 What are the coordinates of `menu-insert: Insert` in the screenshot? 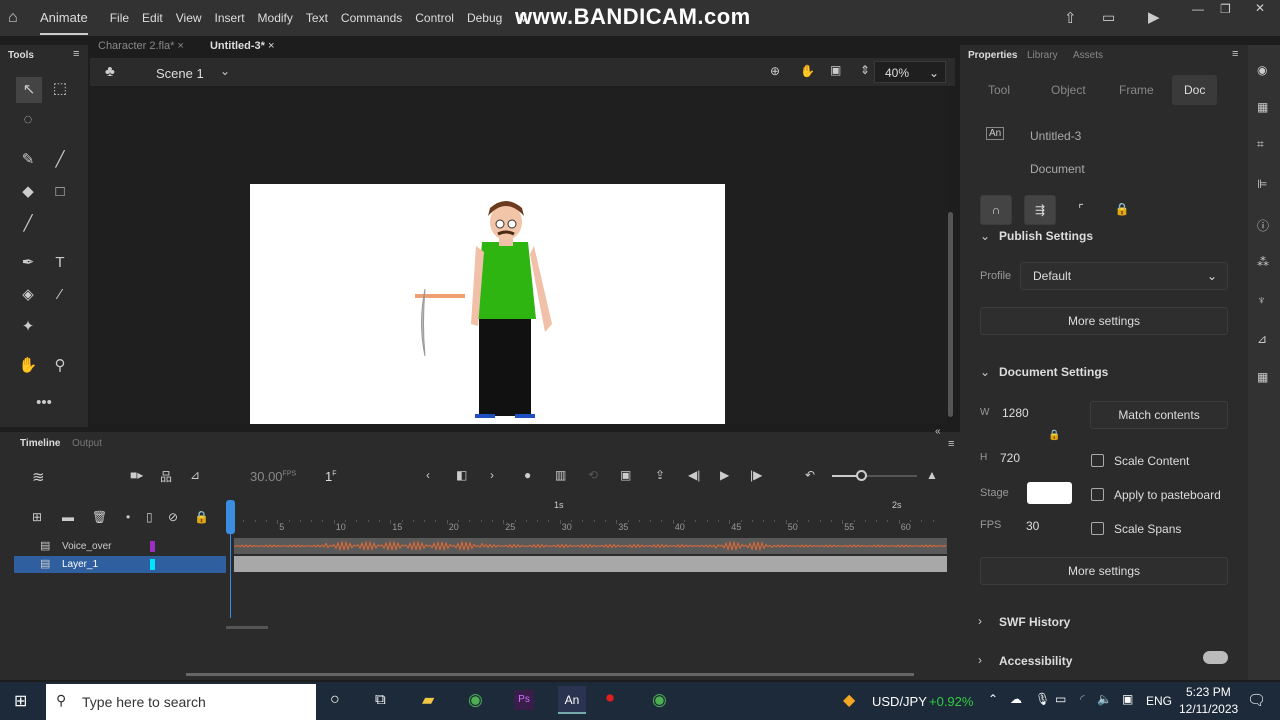 It's located at (230, 18).